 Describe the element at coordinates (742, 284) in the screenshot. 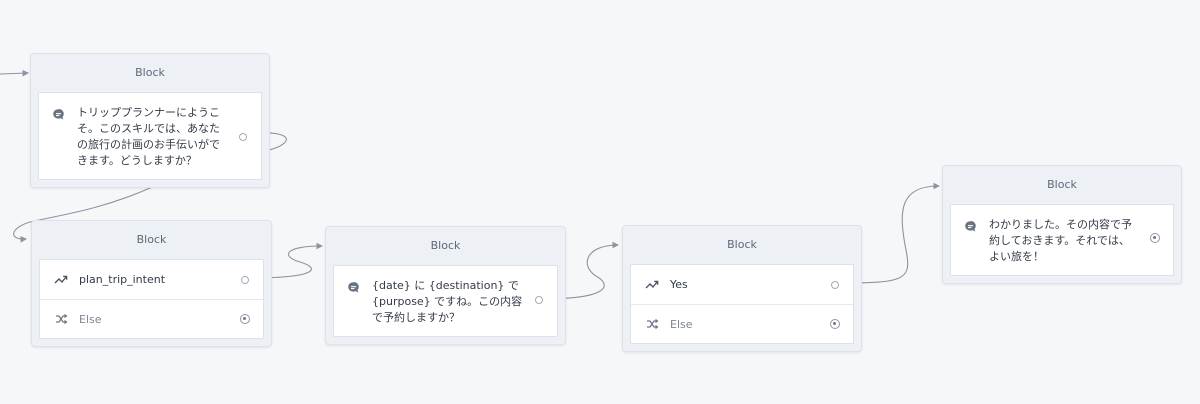

I see `condition-row-yes: Yes` at that location.